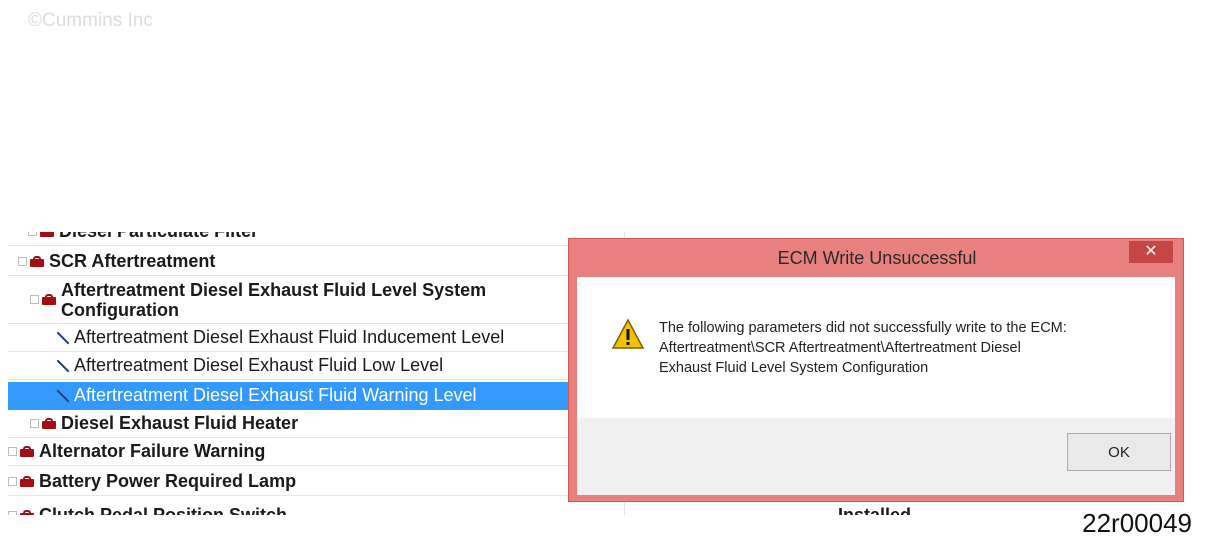  Describe the element at coordinates (132, 261) in the screenshot. I see `tree-row-label: SCR Aftertreatment` at that location.